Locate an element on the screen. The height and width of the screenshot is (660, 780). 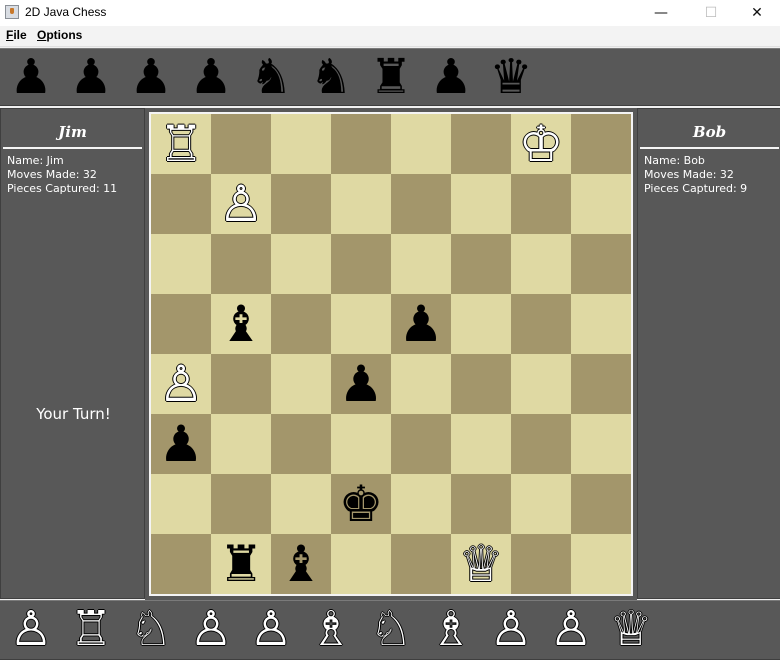
captured-white-bishop-icon: ♗ is located at coordinates (451, 629).